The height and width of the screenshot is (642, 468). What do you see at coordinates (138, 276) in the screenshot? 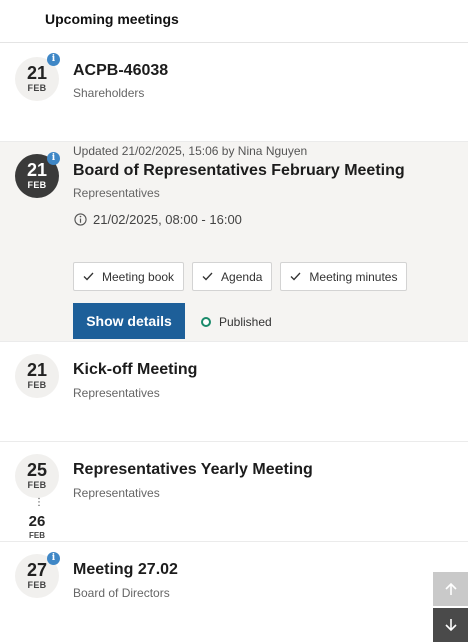
I see `document-label: Meeting book` at bounding box center [138, 276].